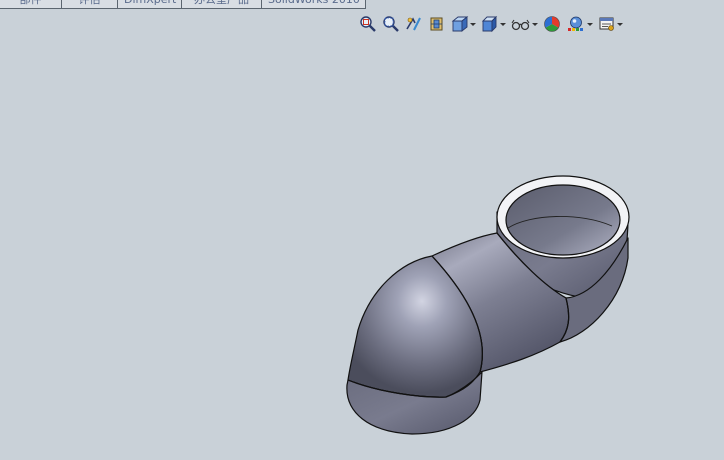  I want to click on hide-show-items-button, so click(524, 24).